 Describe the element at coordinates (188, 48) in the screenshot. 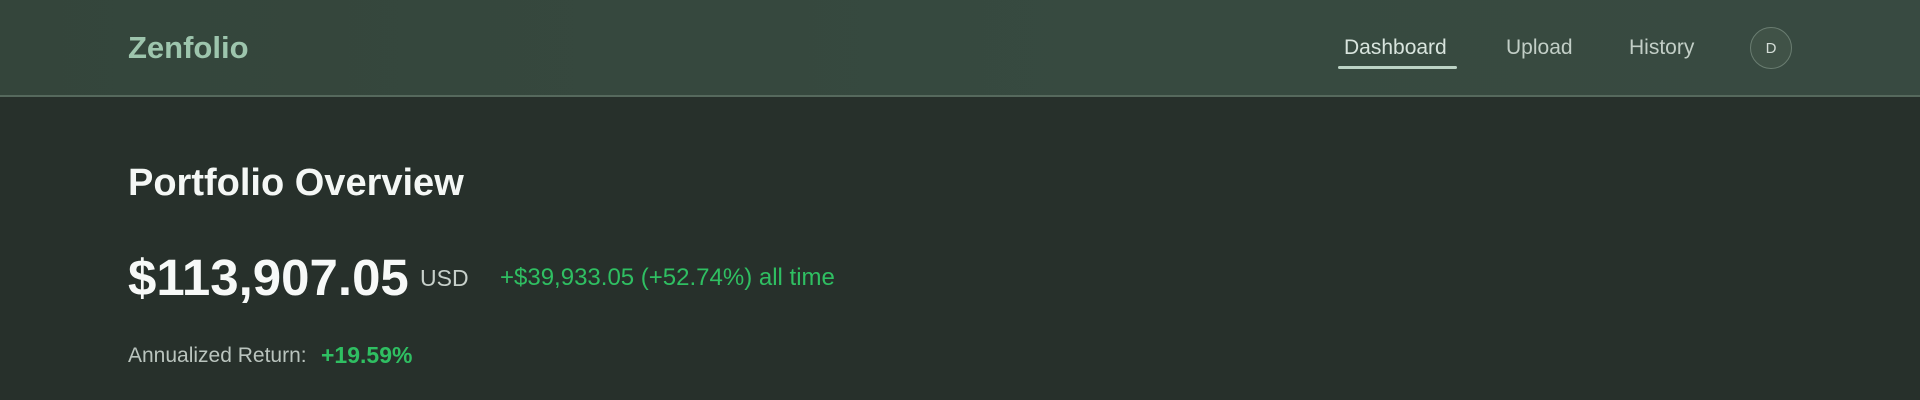

I see `brand-logo: Zenfolio` at that location.